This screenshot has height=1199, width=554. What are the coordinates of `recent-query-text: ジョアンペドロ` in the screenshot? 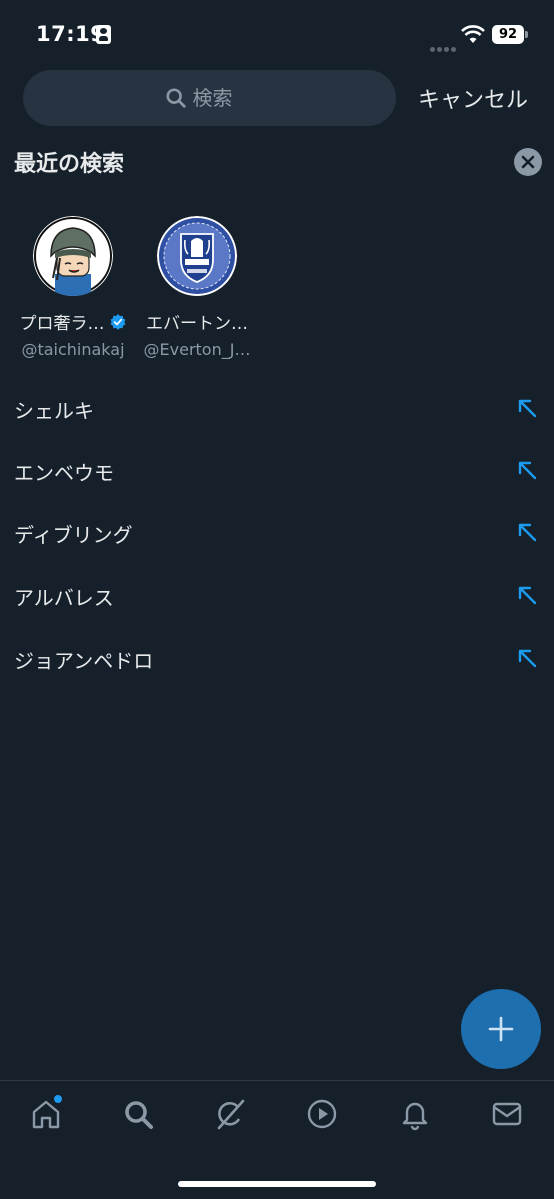 It's located at (84, 661).